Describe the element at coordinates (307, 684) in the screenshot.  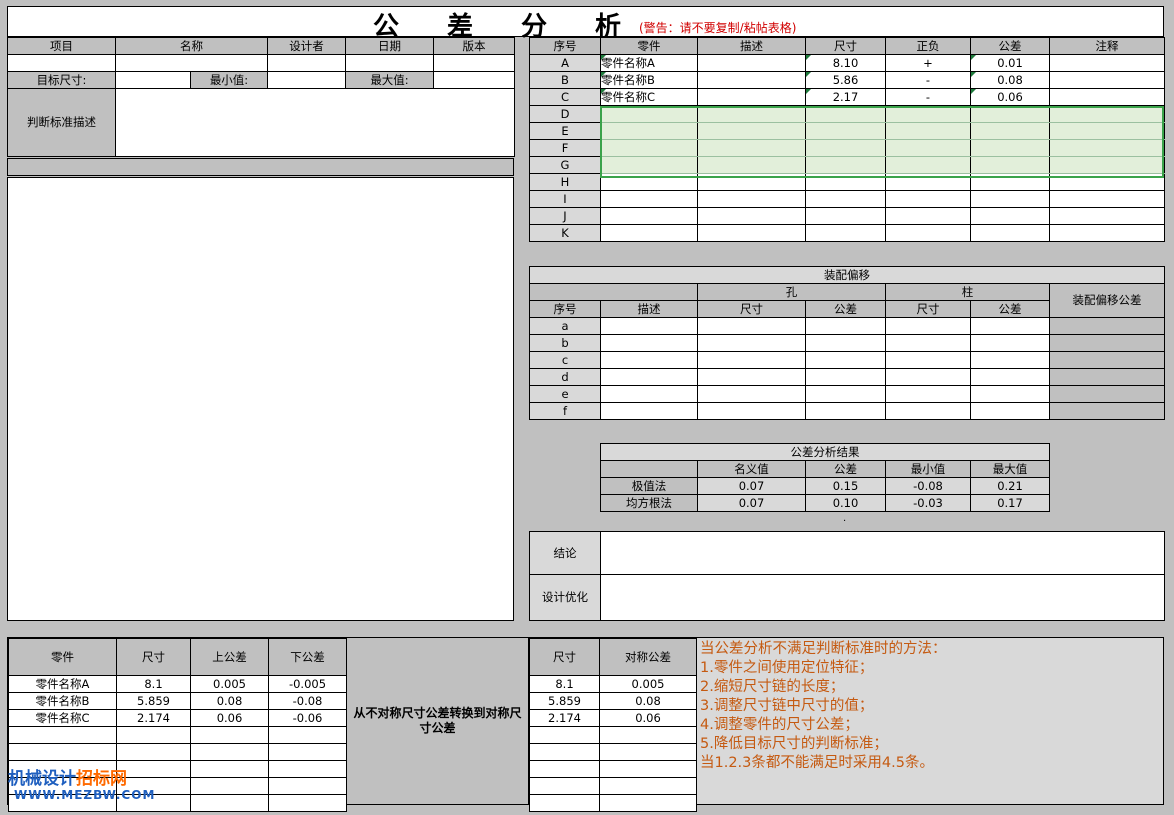
I see `convert-lower: -0.005` at that location.